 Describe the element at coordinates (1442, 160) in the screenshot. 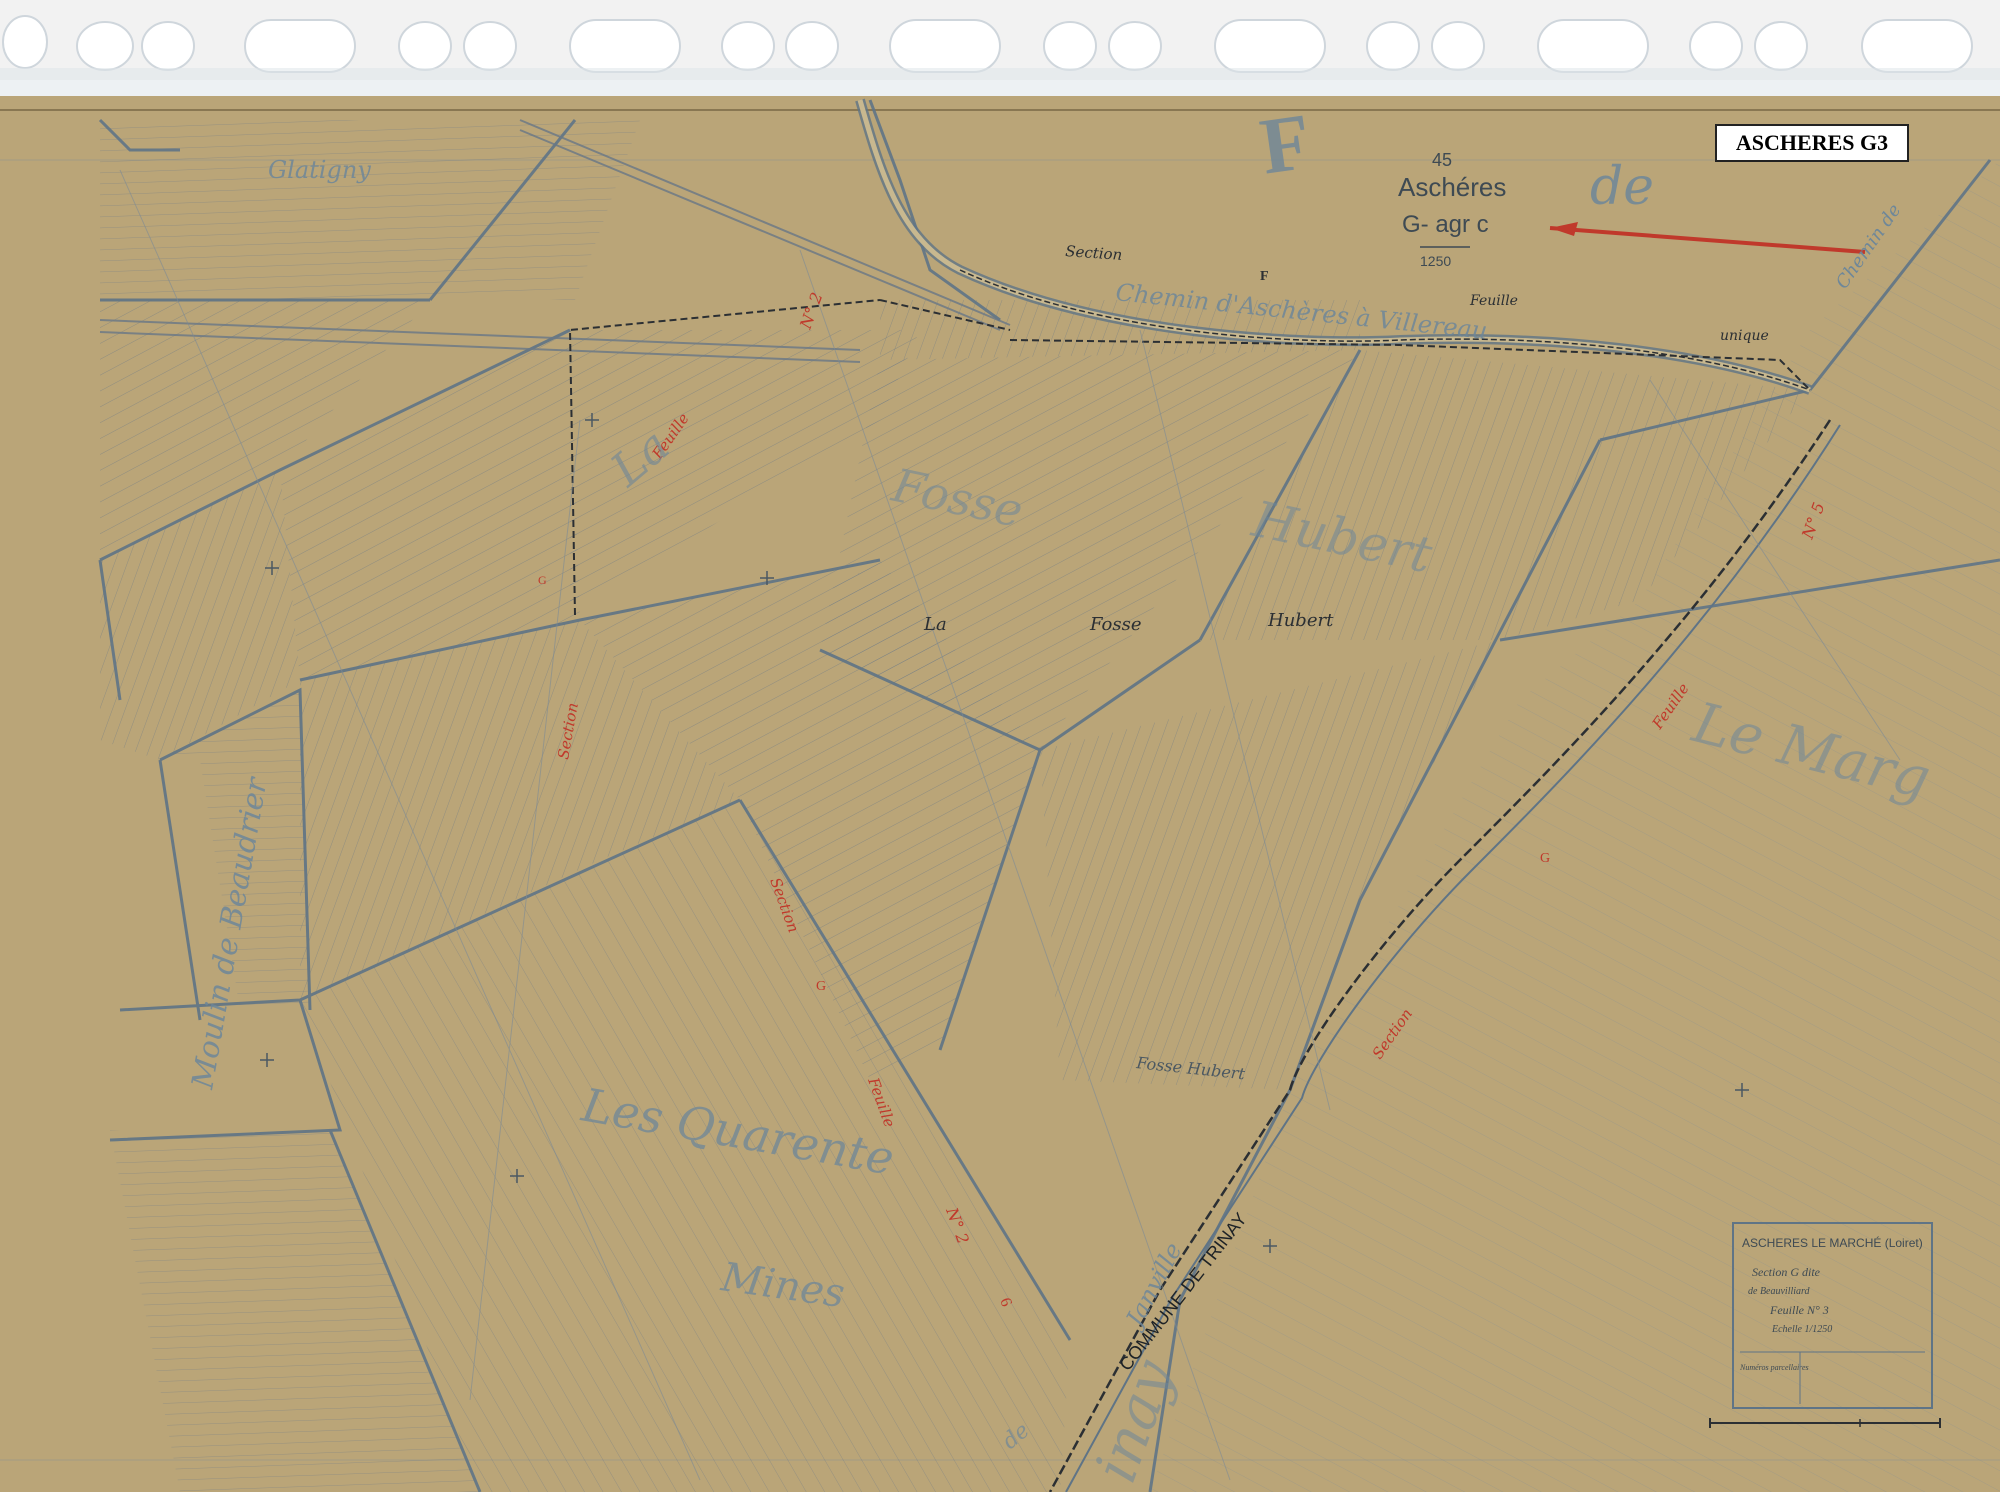

I see `header-number: 45` at that location.